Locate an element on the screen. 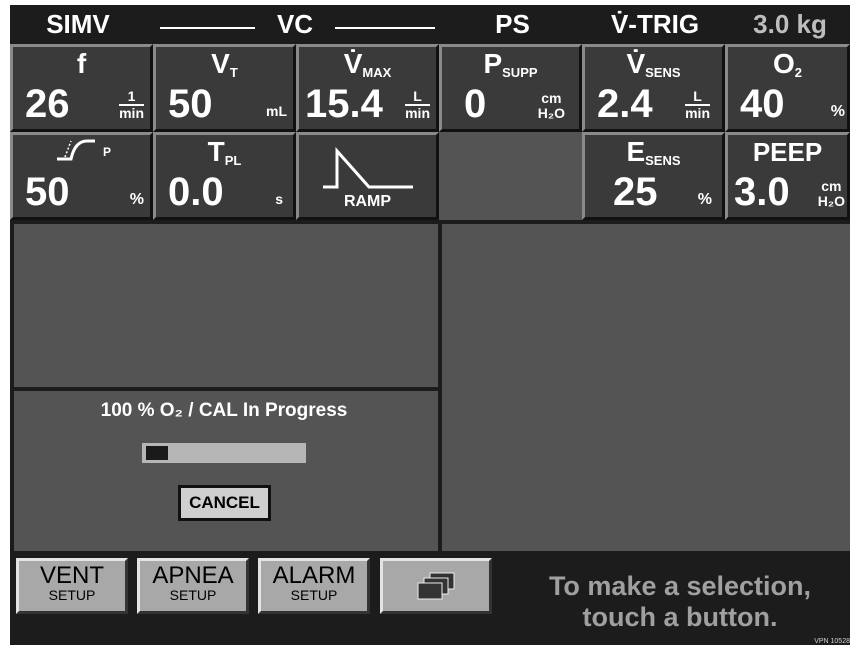  plateau-time-label-main: T is located at coordinates (216, 151).